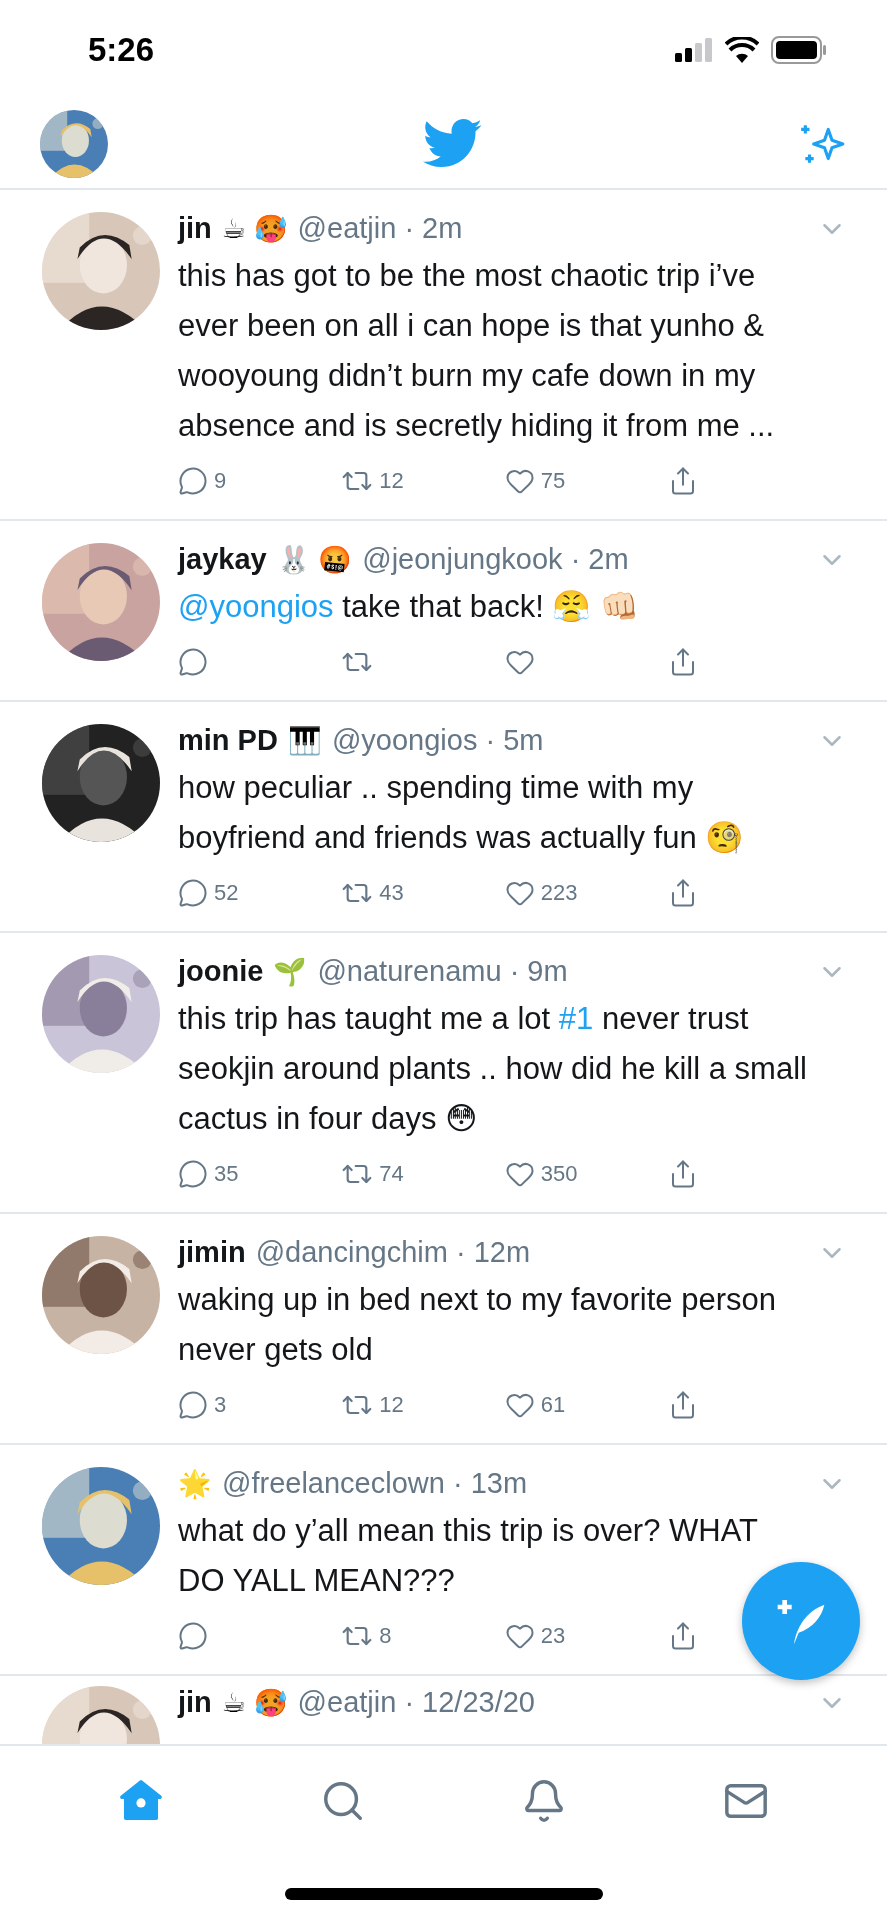 The height and width of the screenshot is (1920, 887). I want to click on signal-icon, so click(694, 50).